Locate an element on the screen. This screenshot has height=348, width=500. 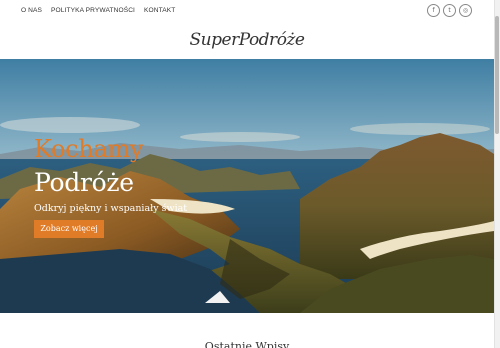
recent-posts-heading: Ostatnie Wpisy is located at coordinates (247, 344).